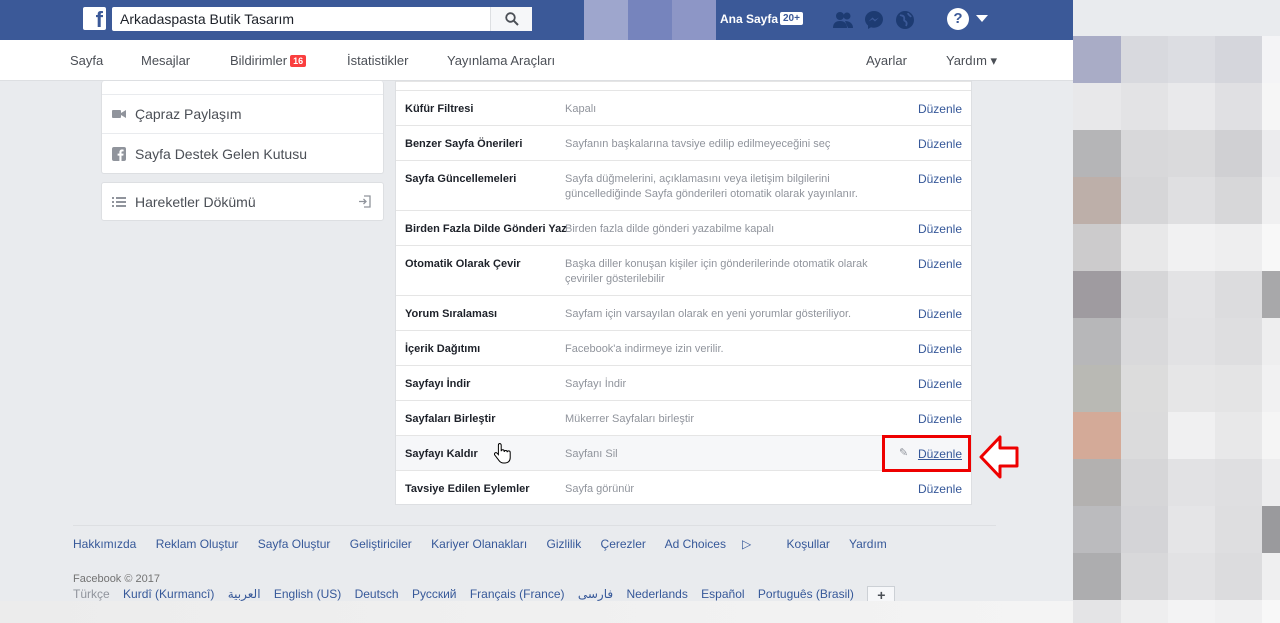 This screenshot has height=623, width=1280. I want to click on sidebar-item-crossposting: Çapraz Paylaşım, so click(242, 114).